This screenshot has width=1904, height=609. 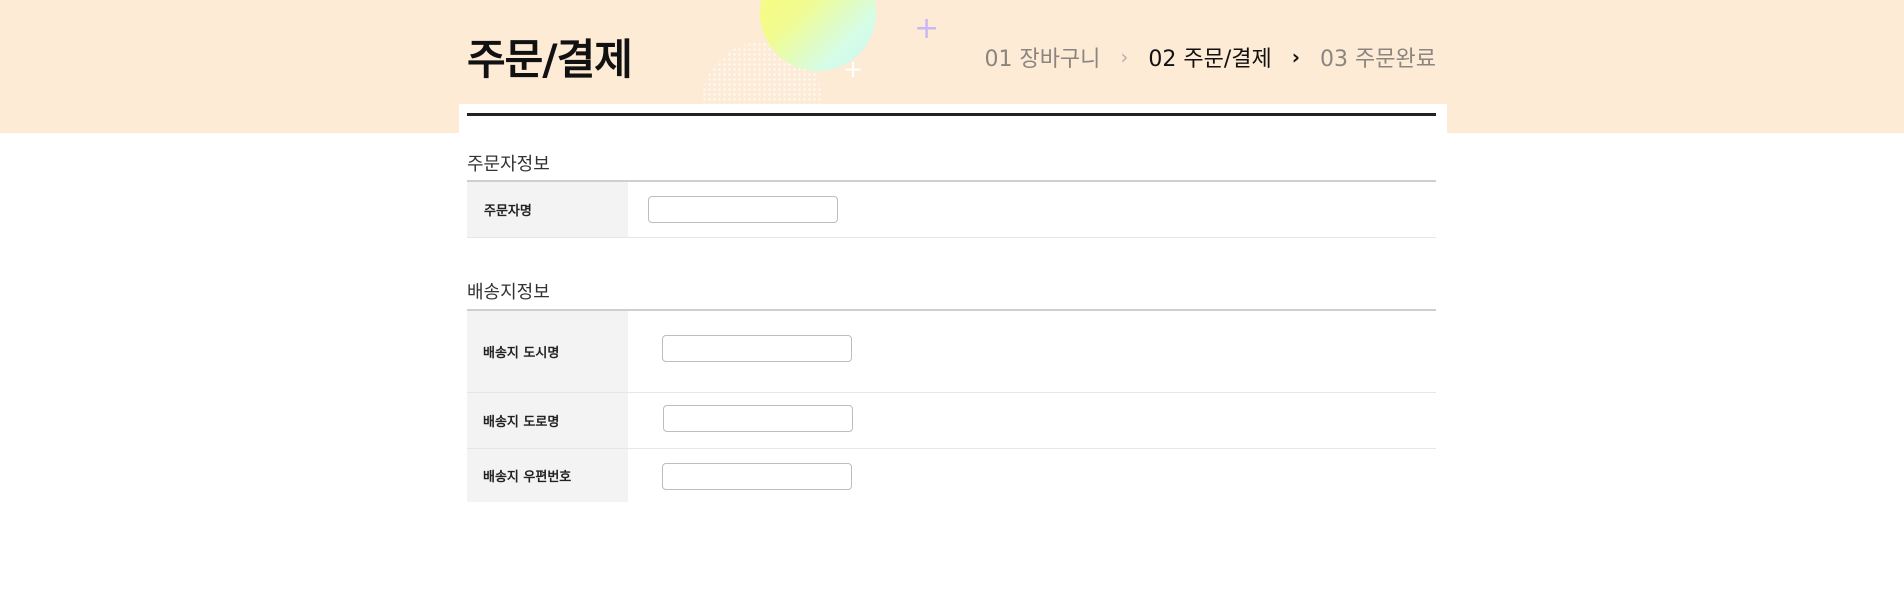 I want to click on shipping-road-input, so click(x=758, y=418).